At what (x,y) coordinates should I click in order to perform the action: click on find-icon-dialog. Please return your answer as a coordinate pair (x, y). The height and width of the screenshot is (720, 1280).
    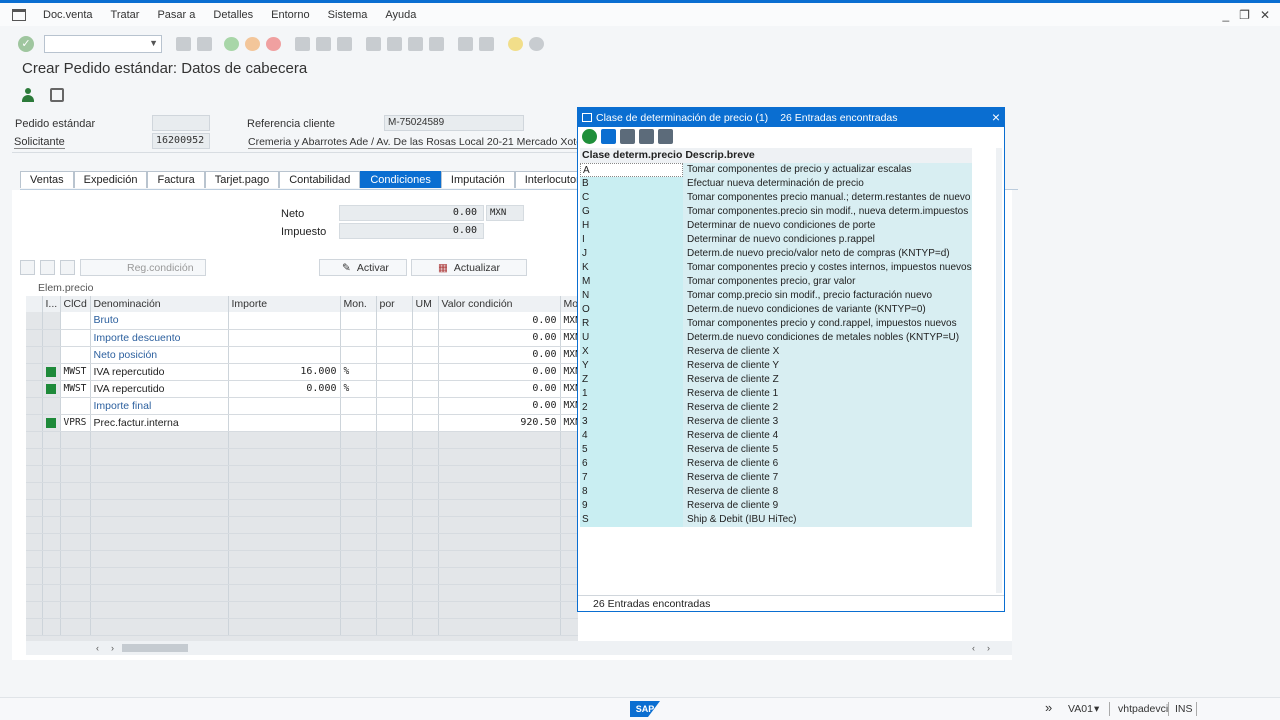
    Looking at the image, I should click on (627, 136).